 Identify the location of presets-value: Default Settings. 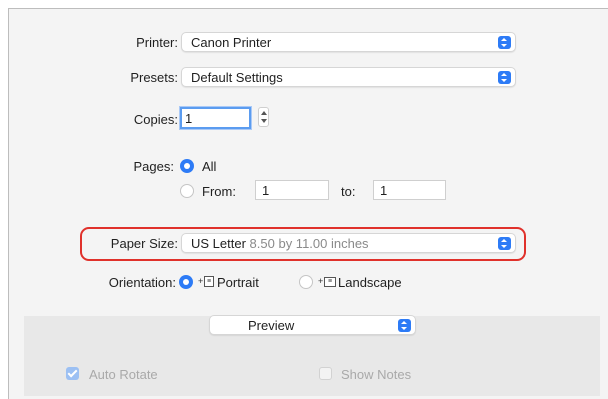
(237, 77).